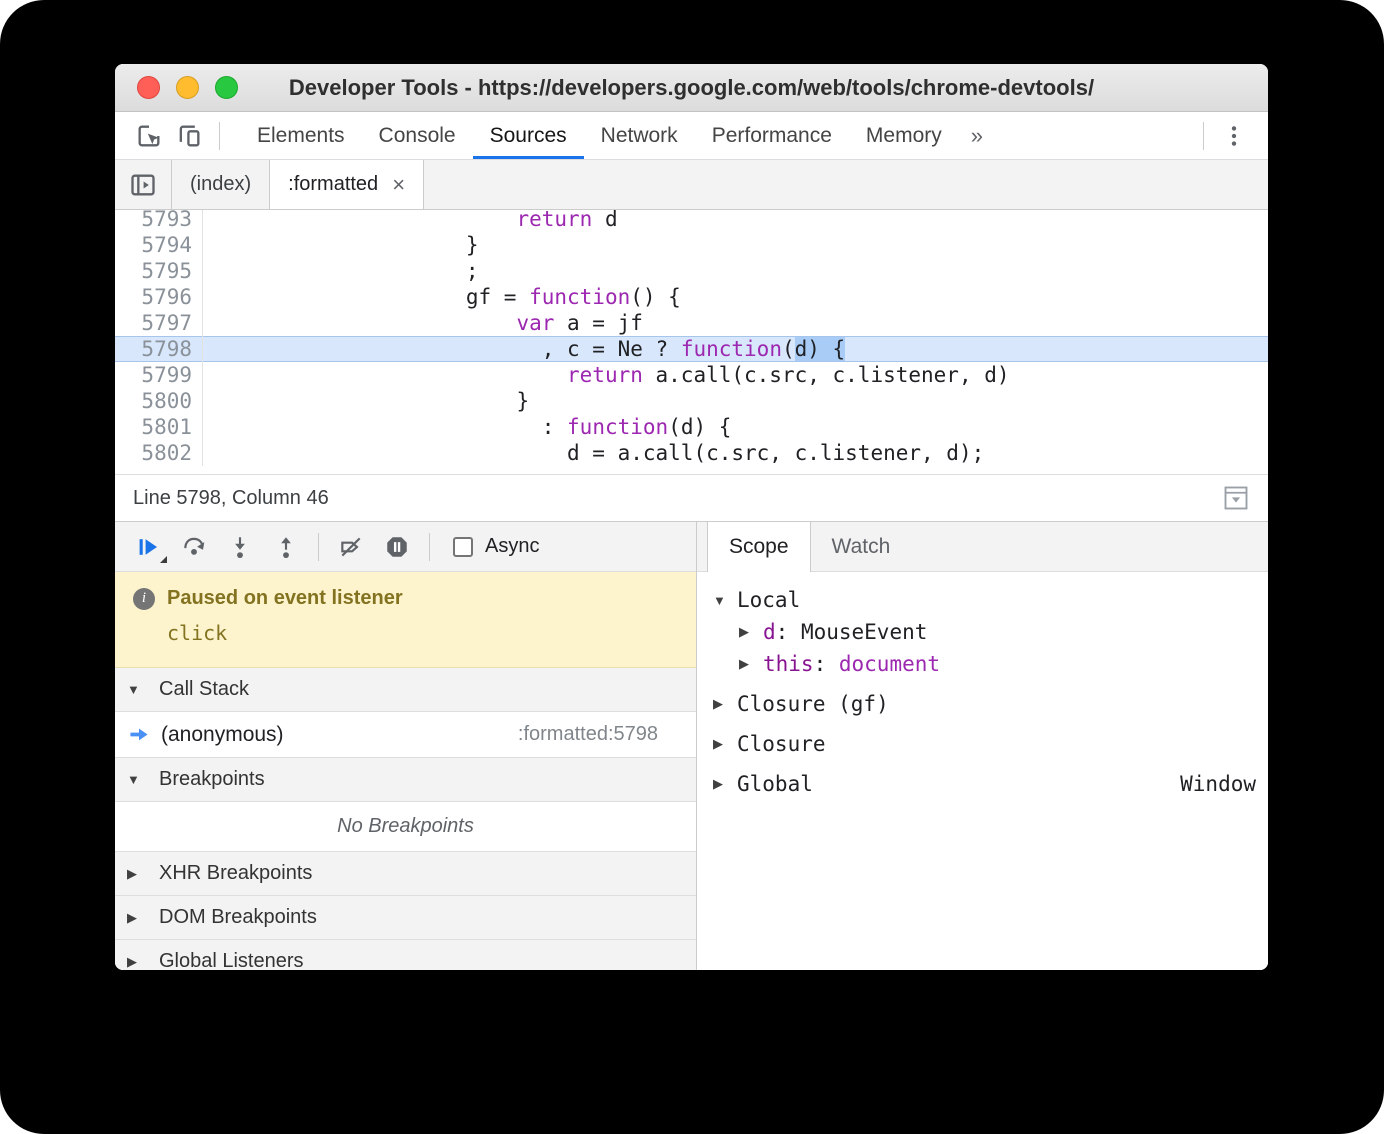 Image resolution: width=1384 pixels, height=1134 pixels. What do you see at coordinates (593, 453) in the screenshot?
I see `code-text: d = a.call(c.src, c.listener, d);` at bounding box center [593, 453].